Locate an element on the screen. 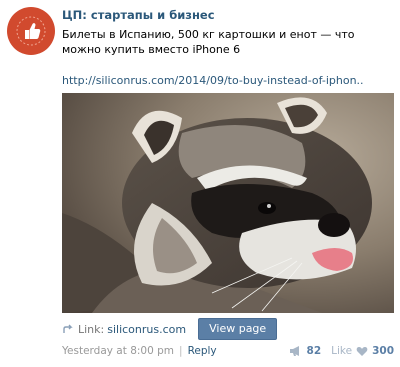 The height and width of the screenshot is (367, 400). post-stats: 82 Like 300 is located at coordinates (341, 351).